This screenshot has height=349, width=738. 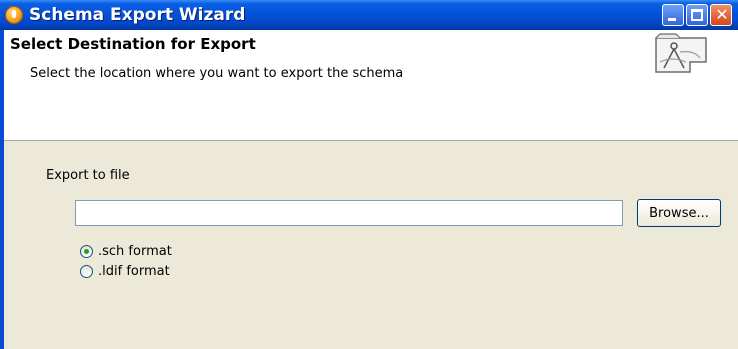 What do you see at coordinates (133, 44) in the screenshot?
I see `page-title: Select Destination for Export` at bounding box center [133, 44].